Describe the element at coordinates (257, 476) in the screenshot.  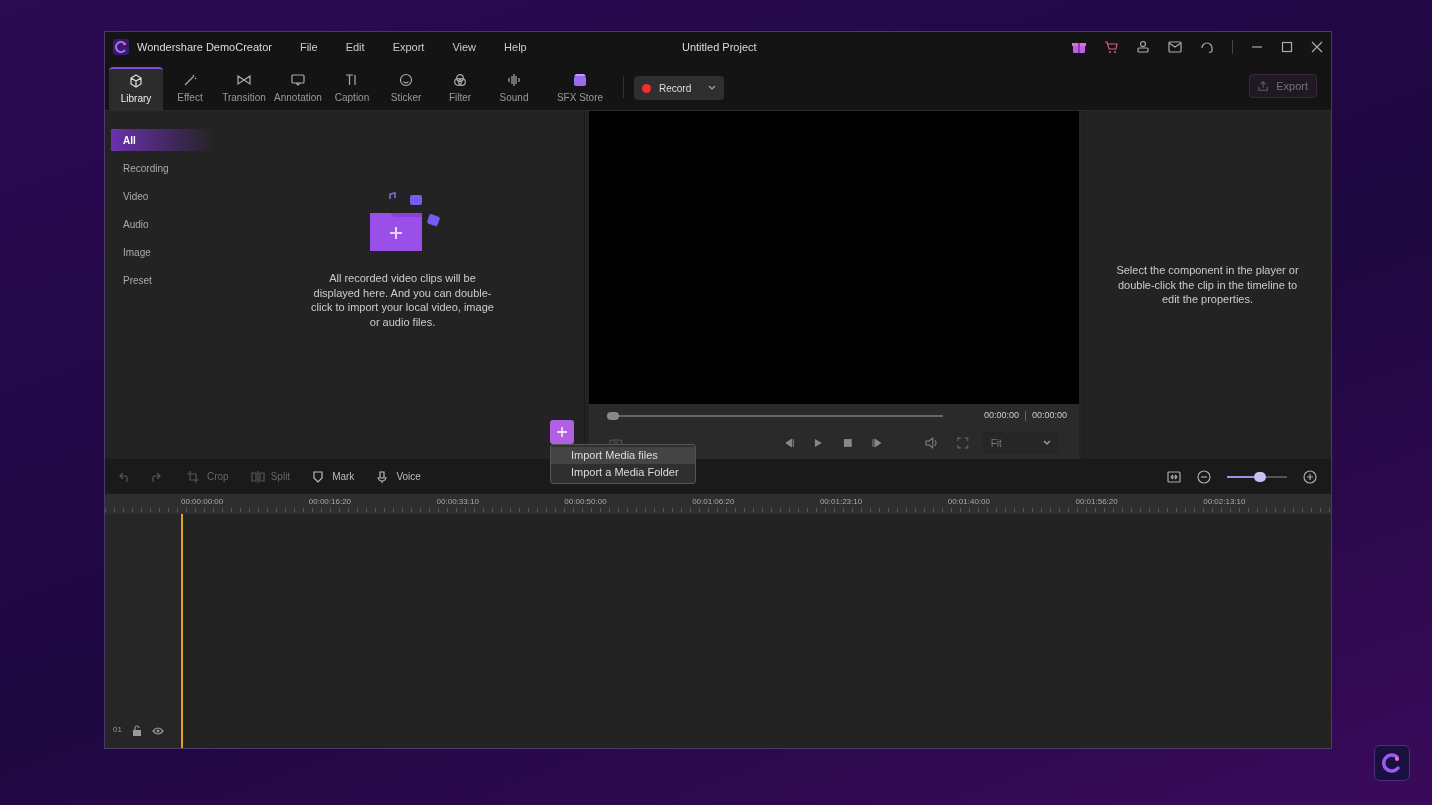
I see `split-icon` at that location.